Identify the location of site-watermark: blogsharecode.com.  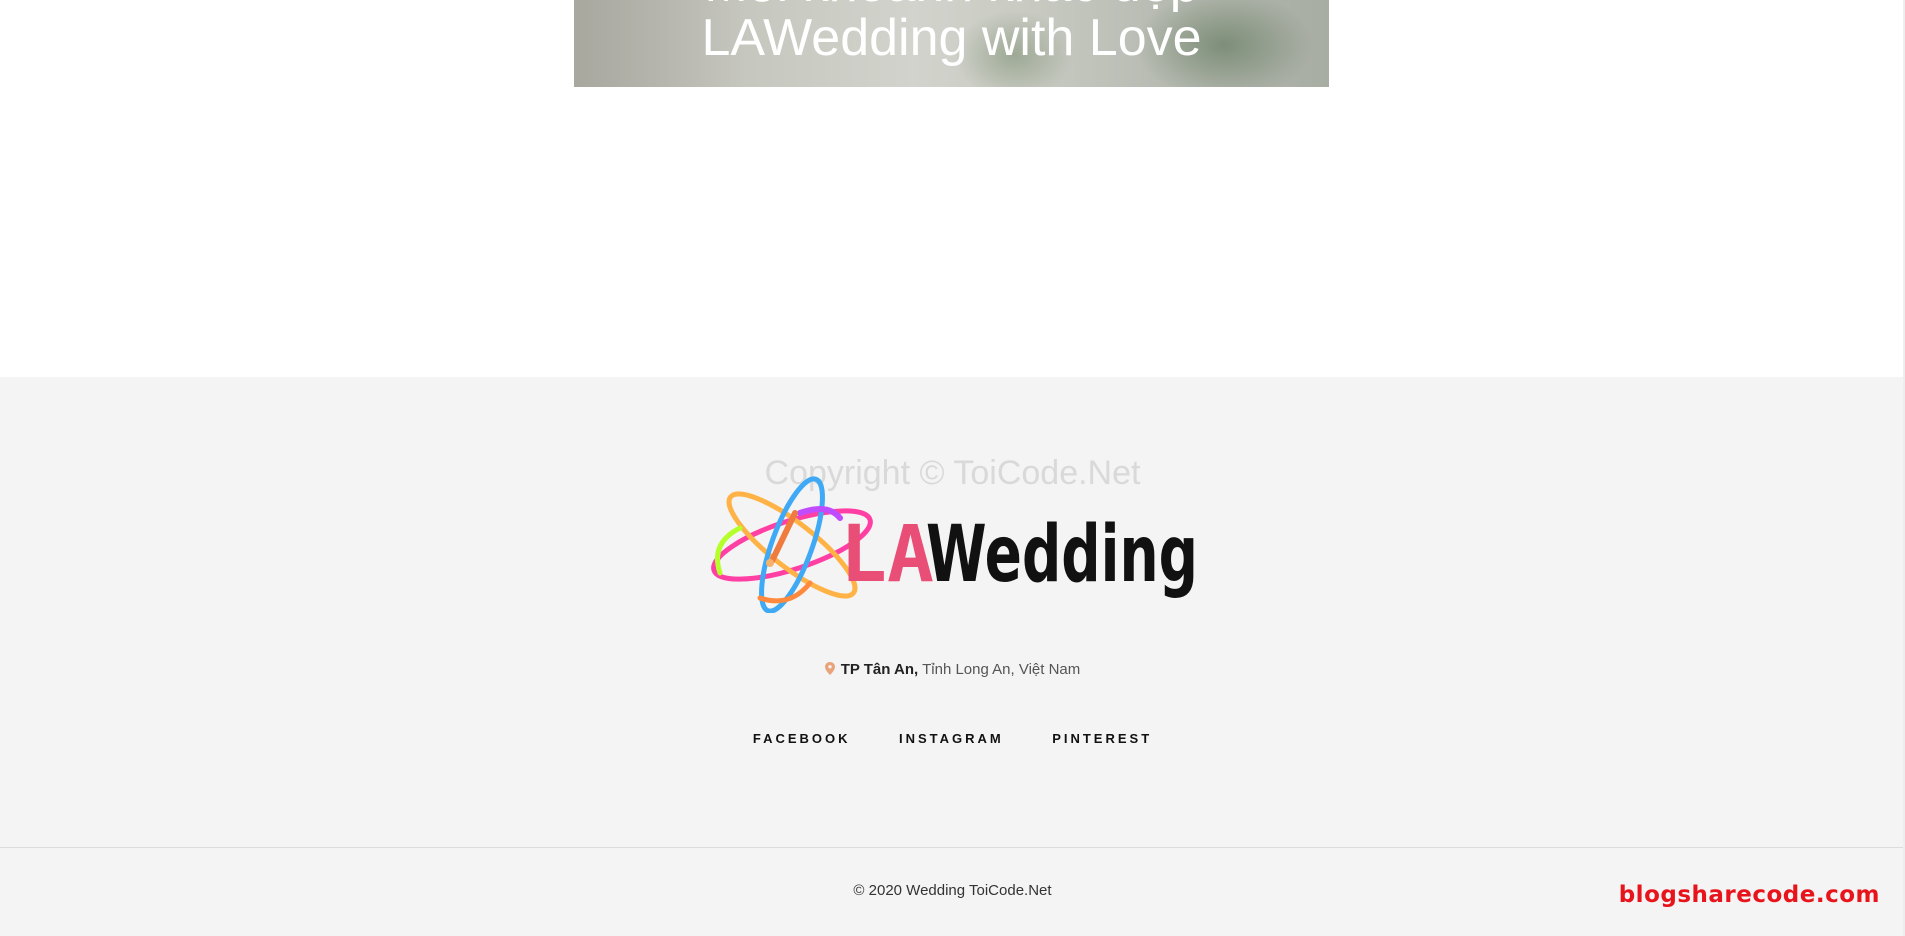
(1749, 895).